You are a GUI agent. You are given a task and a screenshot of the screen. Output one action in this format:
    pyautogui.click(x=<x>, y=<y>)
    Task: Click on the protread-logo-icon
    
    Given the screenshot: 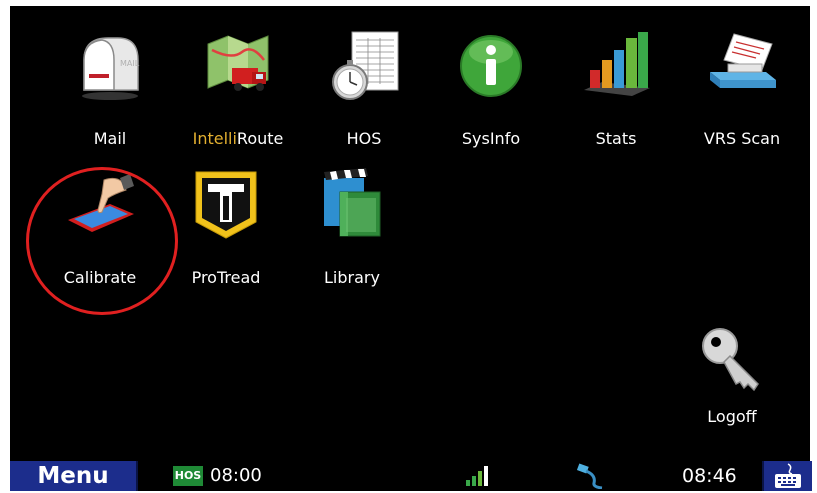 What is the action you would take?
    pyautogui.click(x=226, y=204)
    